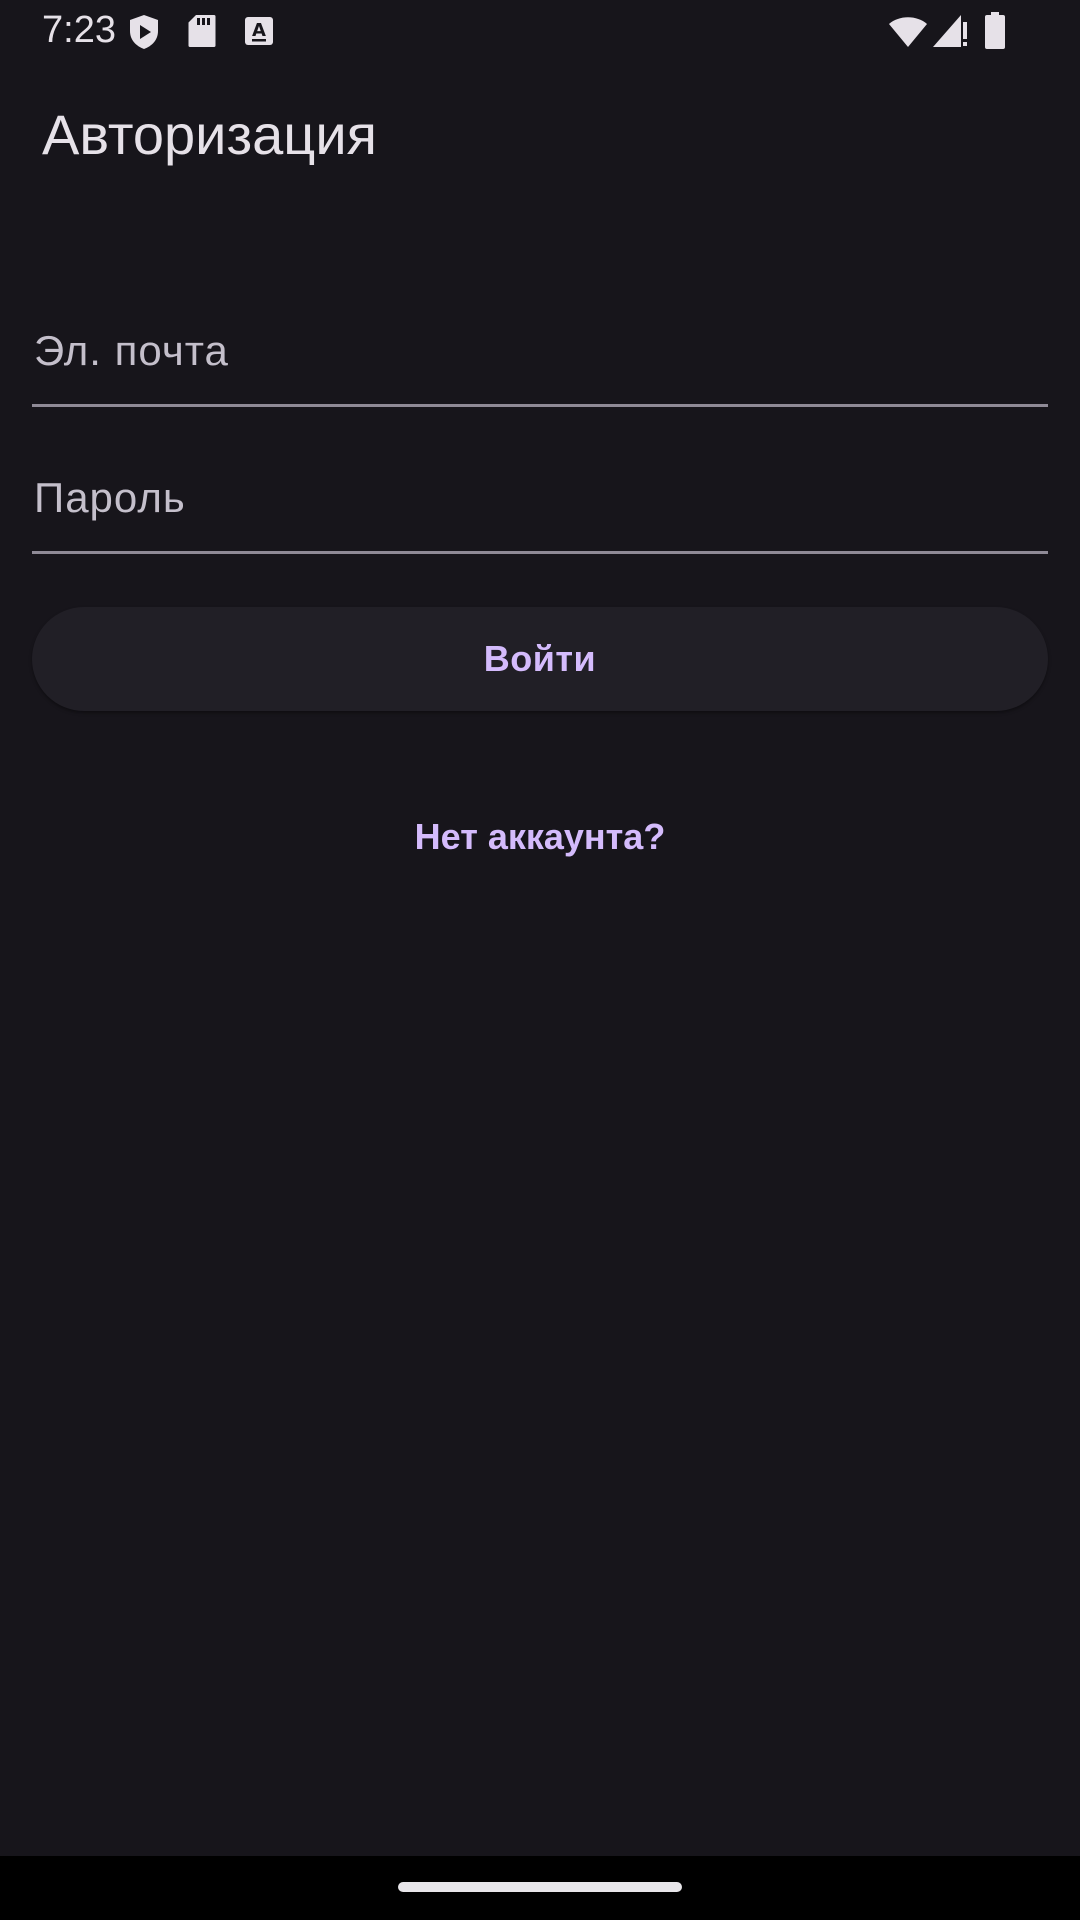  Describe the element at coordinates (540, 659) in the screenshot. I see `login-button: Войти` at that location.